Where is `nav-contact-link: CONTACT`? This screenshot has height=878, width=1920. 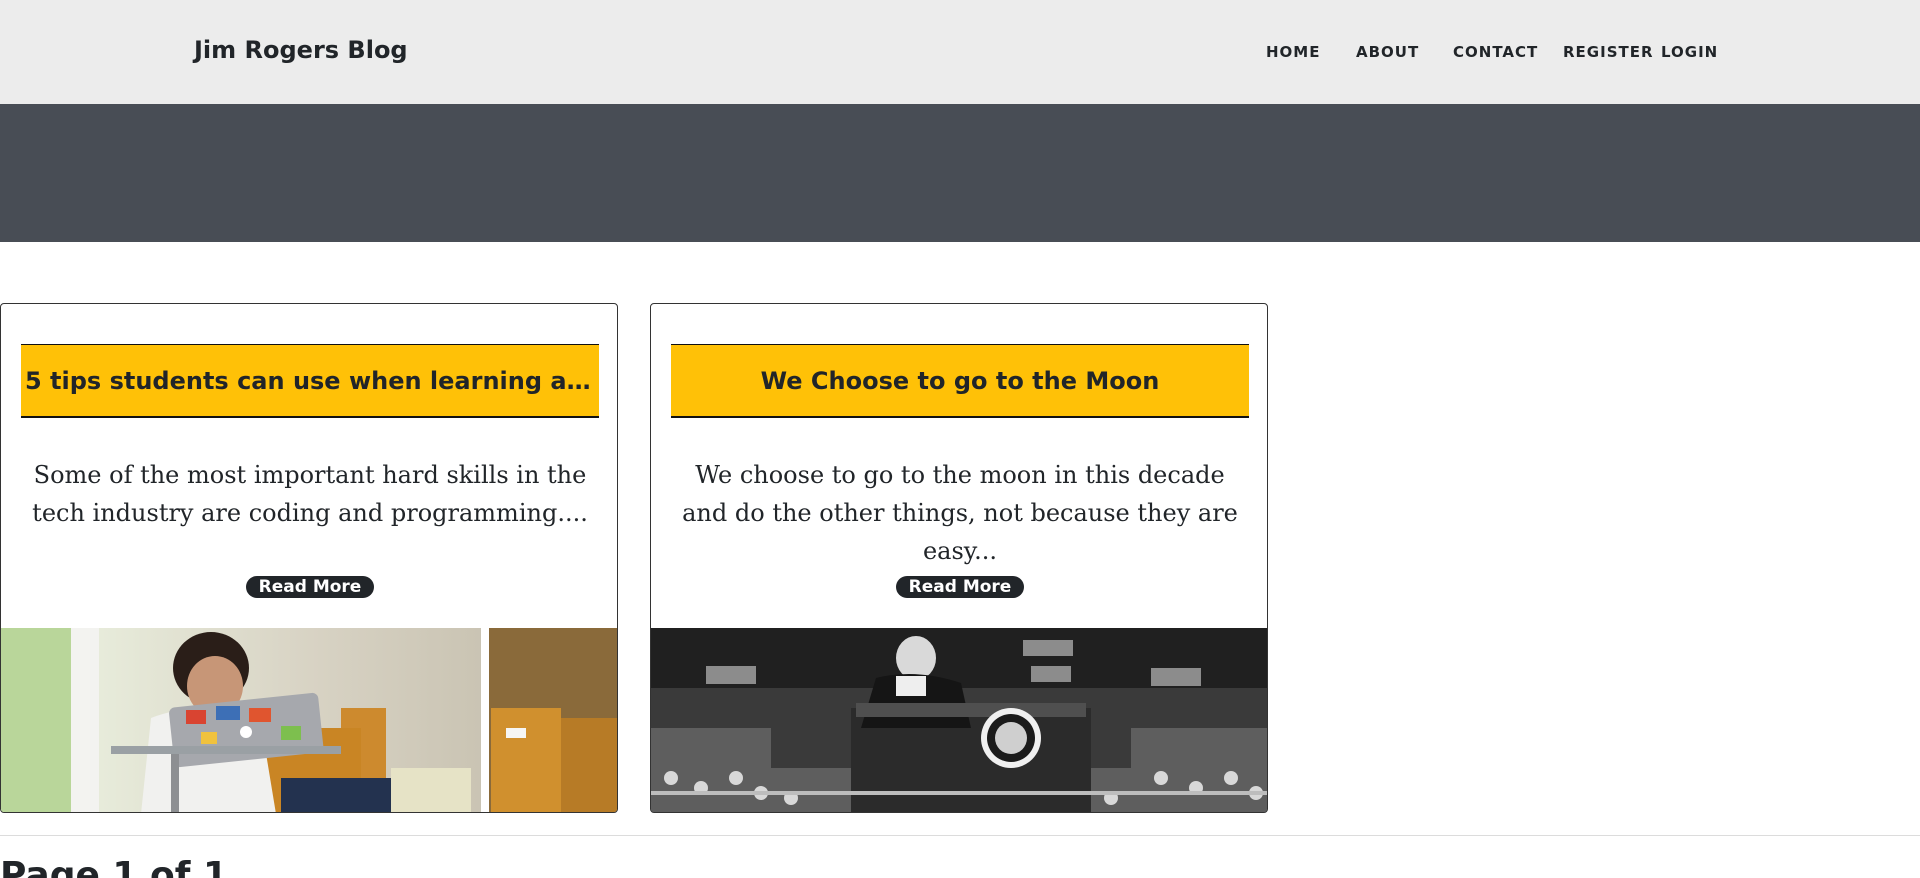 nav-contact-link: CONTACT is located at coordinates (1495, 52).